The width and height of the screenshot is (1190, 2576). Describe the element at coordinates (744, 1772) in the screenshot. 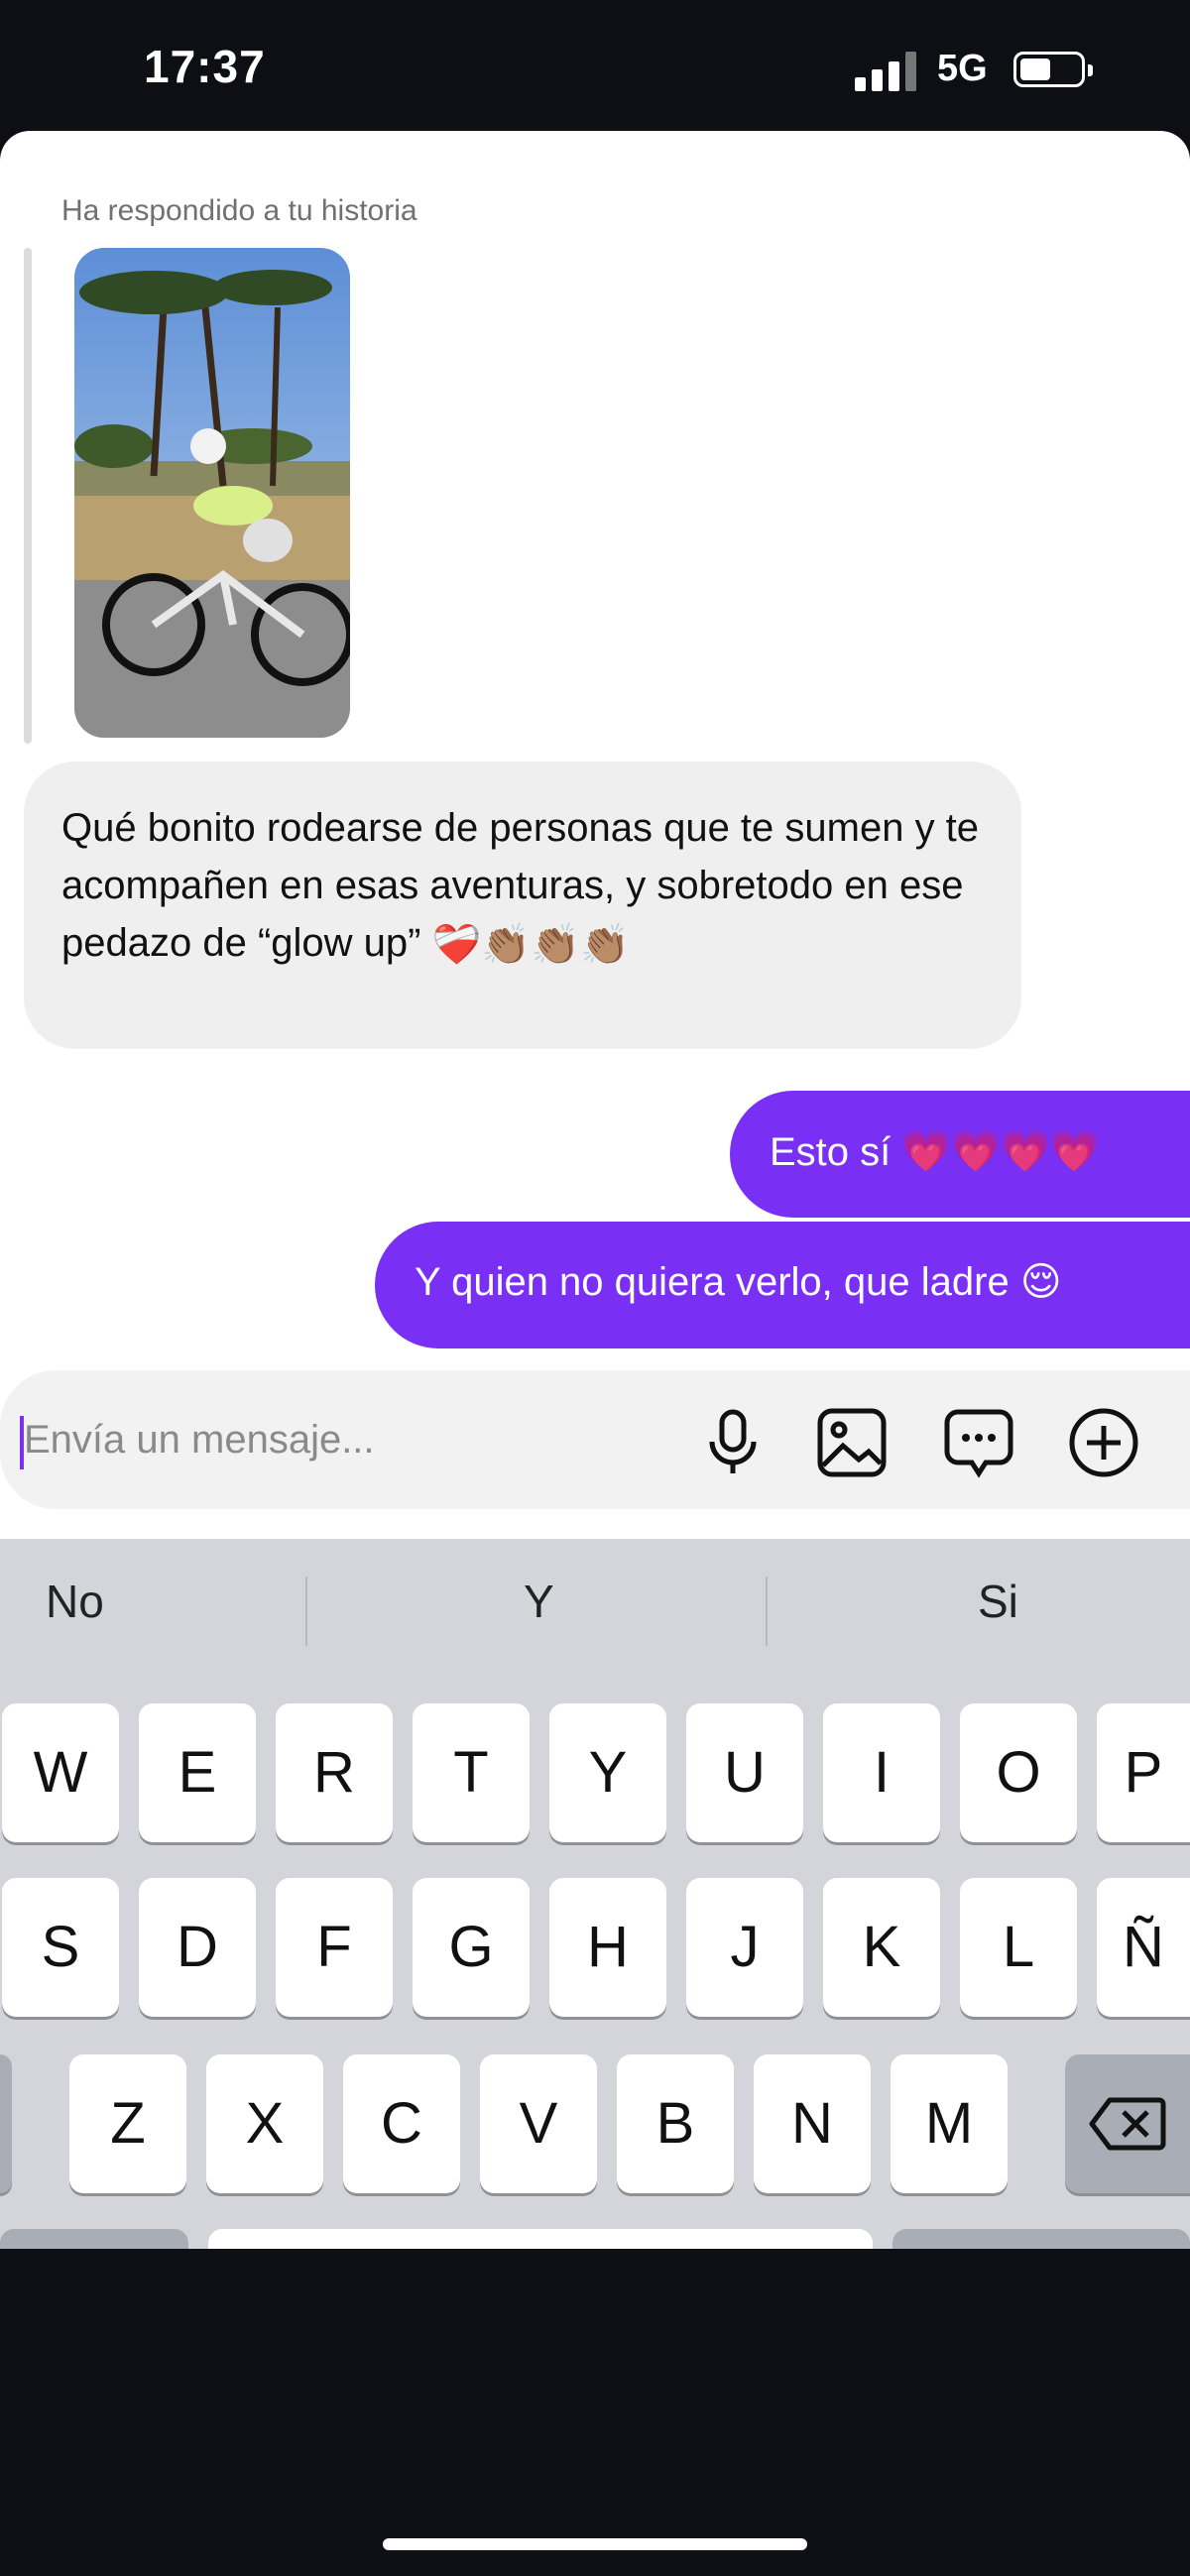

I see `key-u: U` at that location.